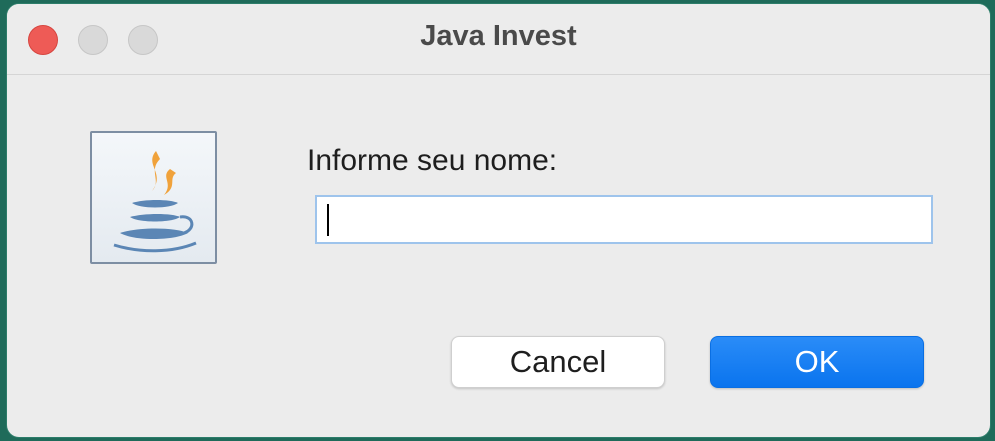 The width and height of the screenshot is (995, 441). Describe the element at coordinates (328, 220) in the screenshot. I see `text-caret` at that location.